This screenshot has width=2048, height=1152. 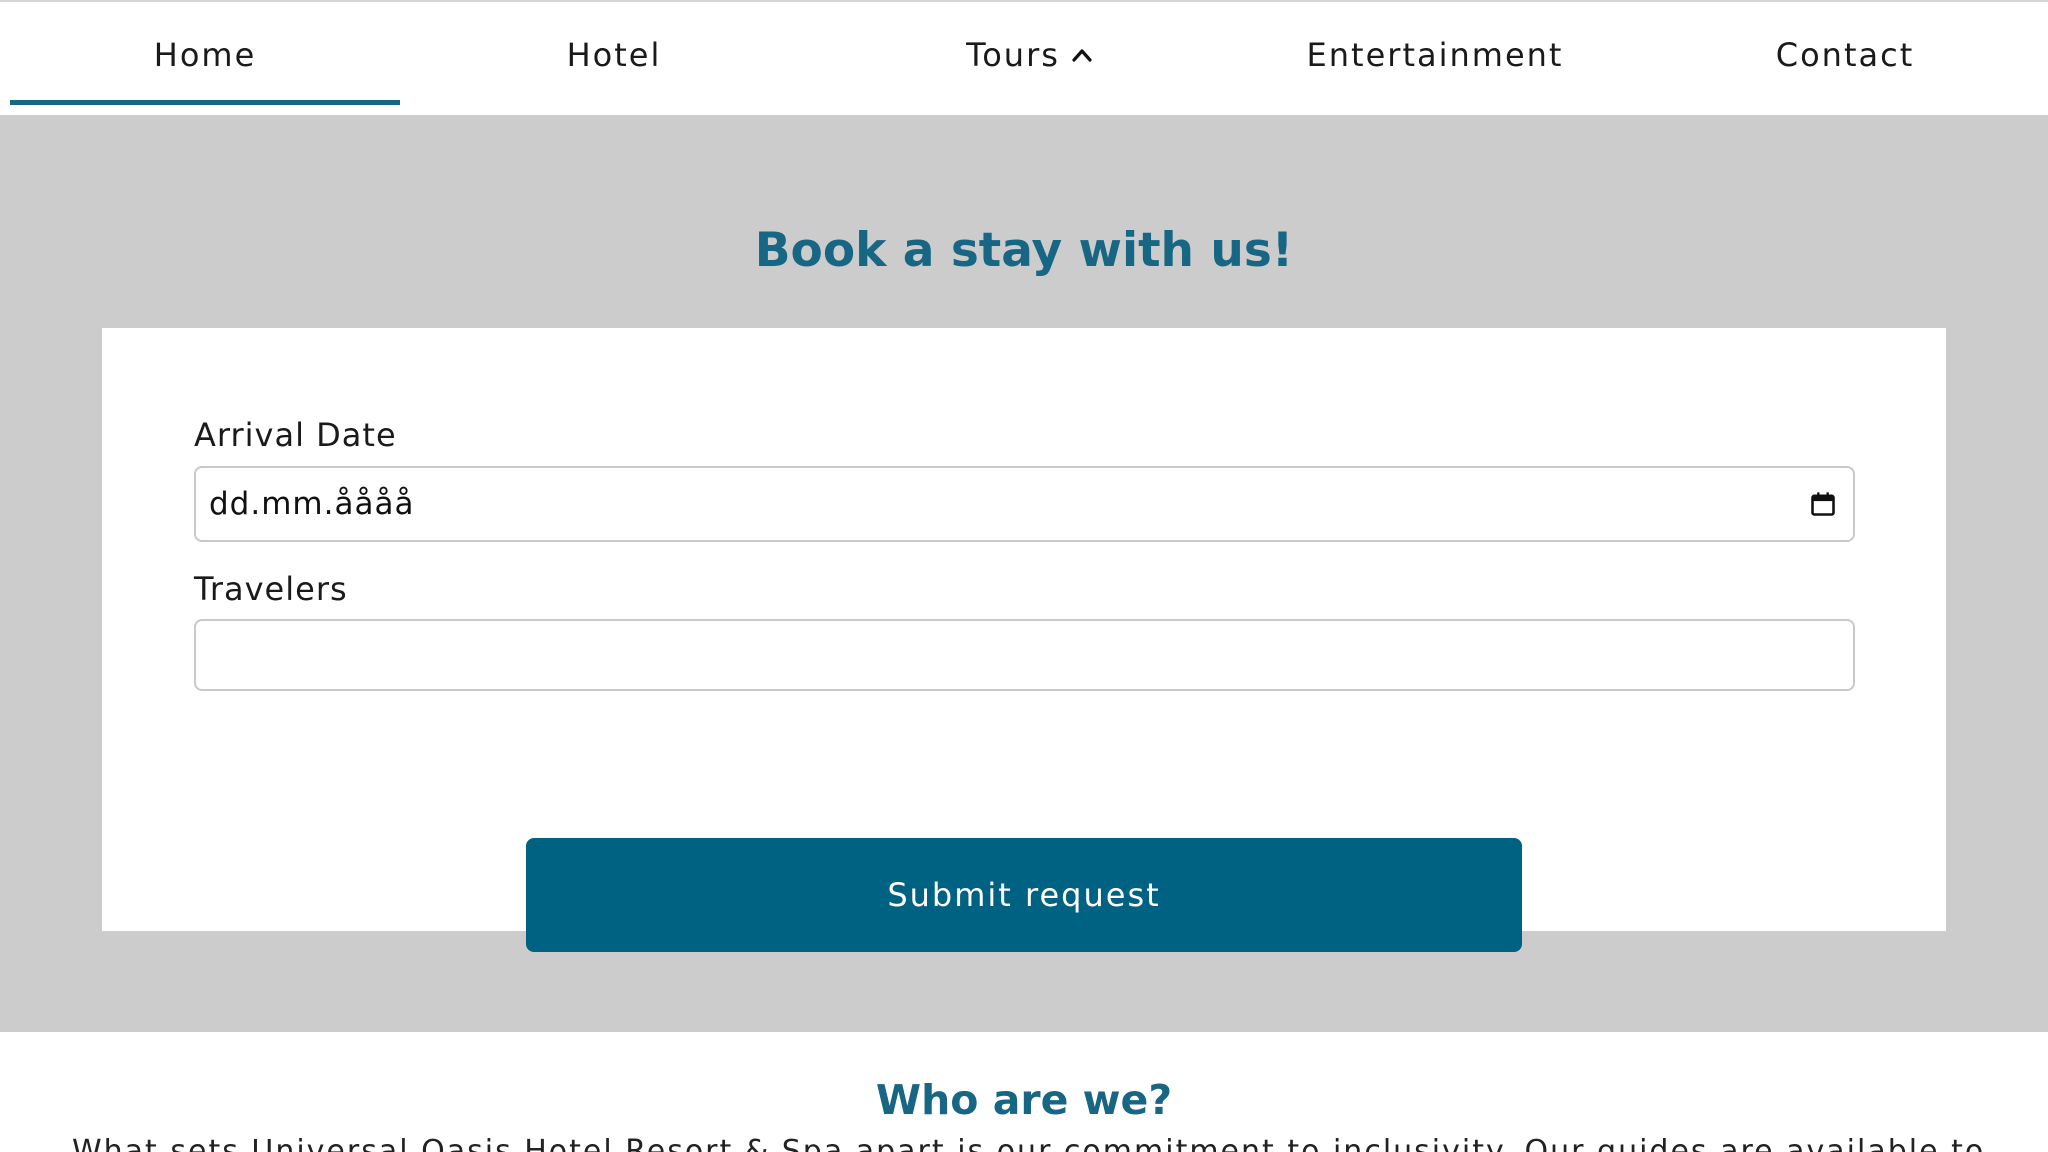 I want to click on calendar-icon, so click(x=1823, y=504).